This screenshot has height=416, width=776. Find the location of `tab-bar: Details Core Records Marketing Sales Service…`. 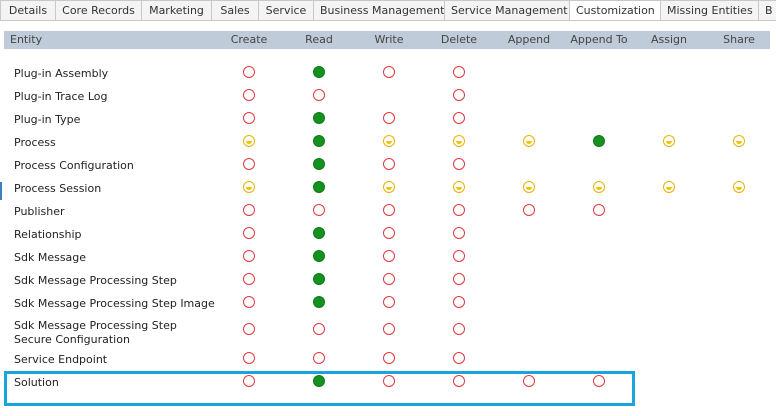

tab-bar: Details Core Records Marketing Sales Service… is located at coordinates (388, 10).